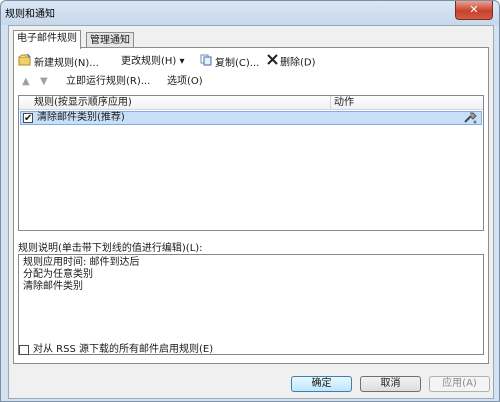 The height and width of the screenshot is (402, 500). I want to click on ok-button: 确定, so click(321, 384).